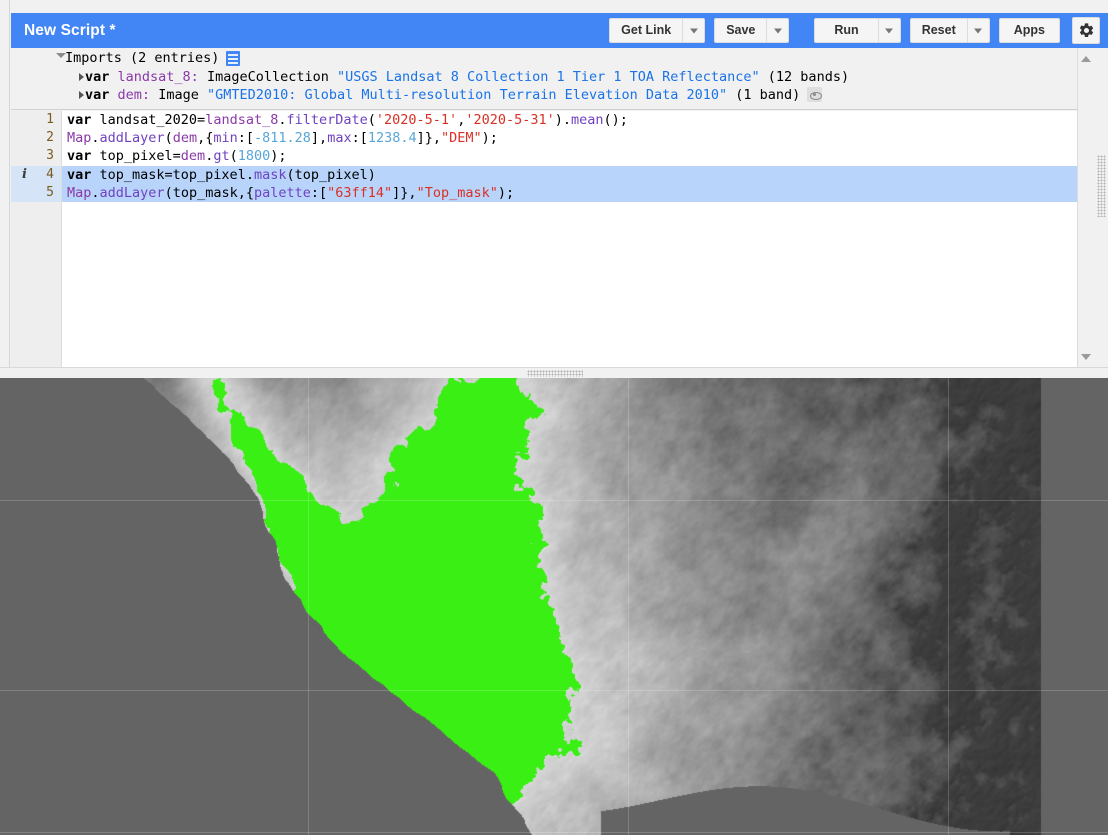  What do you see at coordinates (554, 6) in the screenshot?
I see `panel-top-strip` at bounding box center [554, 6].